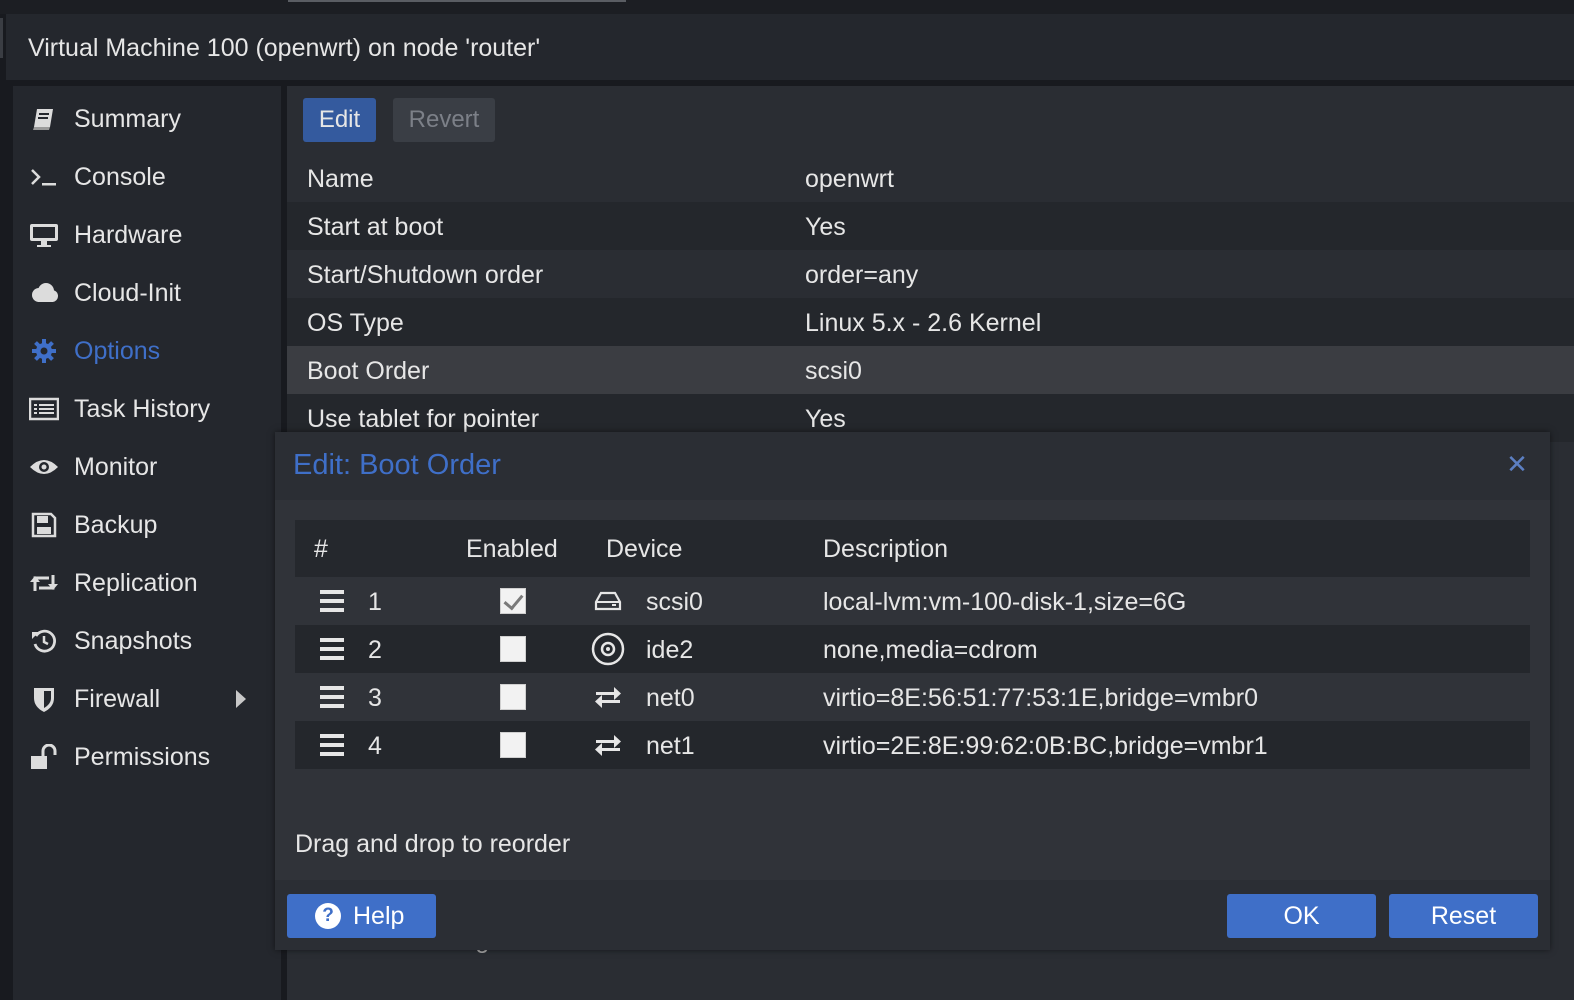  I want to click on device-name: ide2, so click(670, 650).